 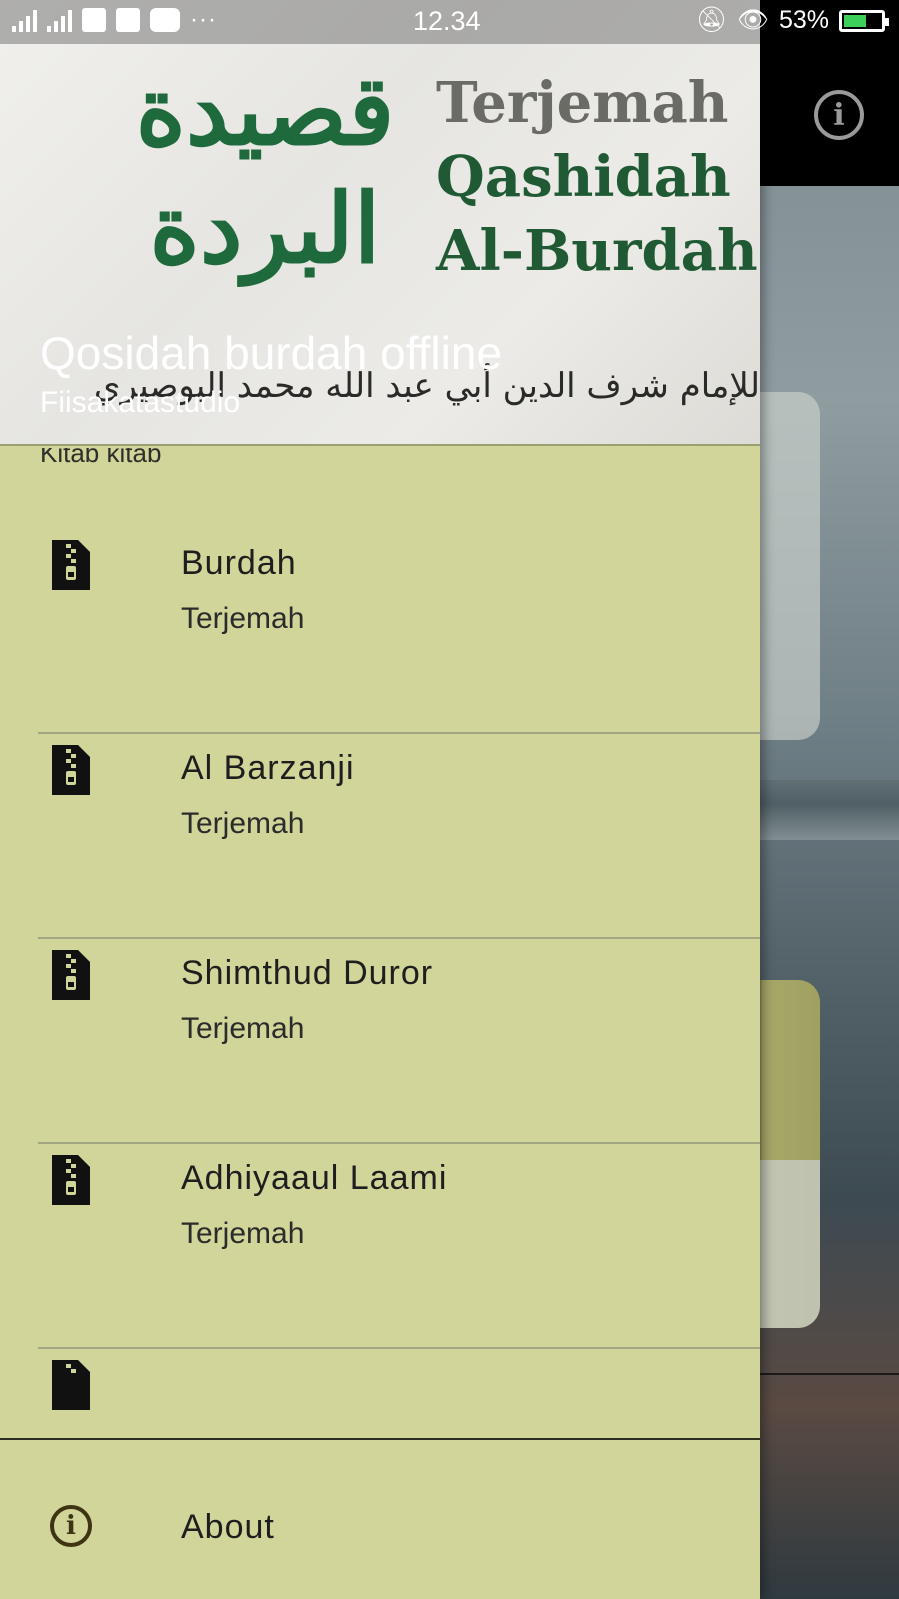 What do you see at coordinates (711, 20) in the screenshot?
I see `mute-icon: 🔕︎` at bounding box center [711, 20].